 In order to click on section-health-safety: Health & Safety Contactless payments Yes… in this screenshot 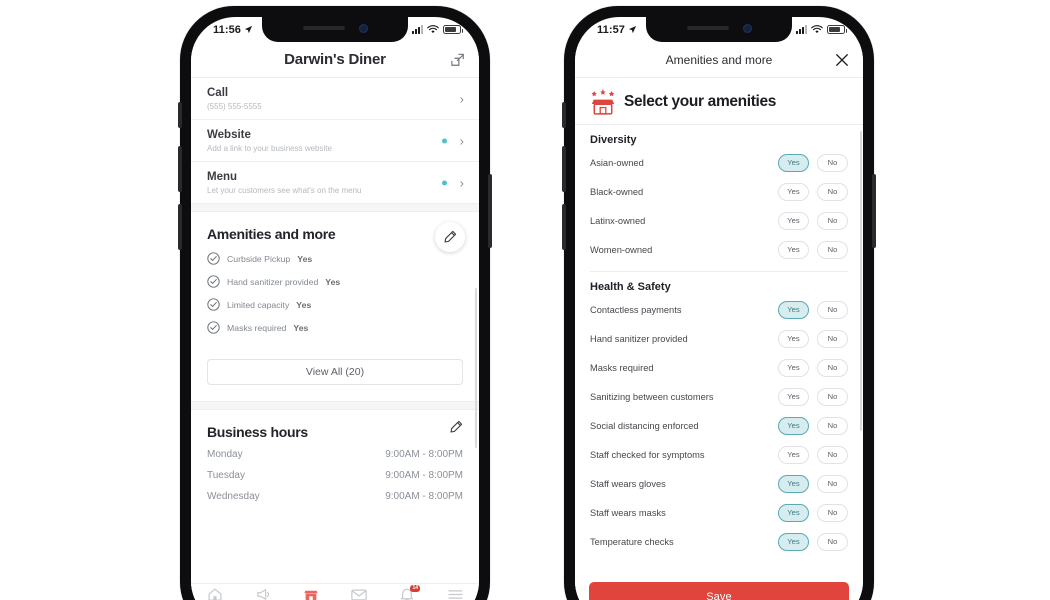, I will do `click(719, 429)`.